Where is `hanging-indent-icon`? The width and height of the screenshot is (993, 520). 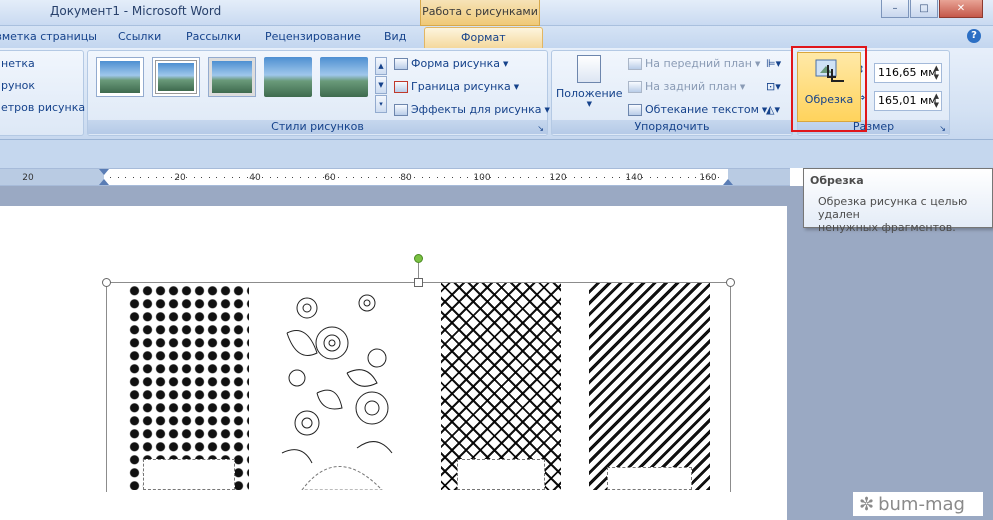 hanging-indent-icon is located at coordinates (104, 182).